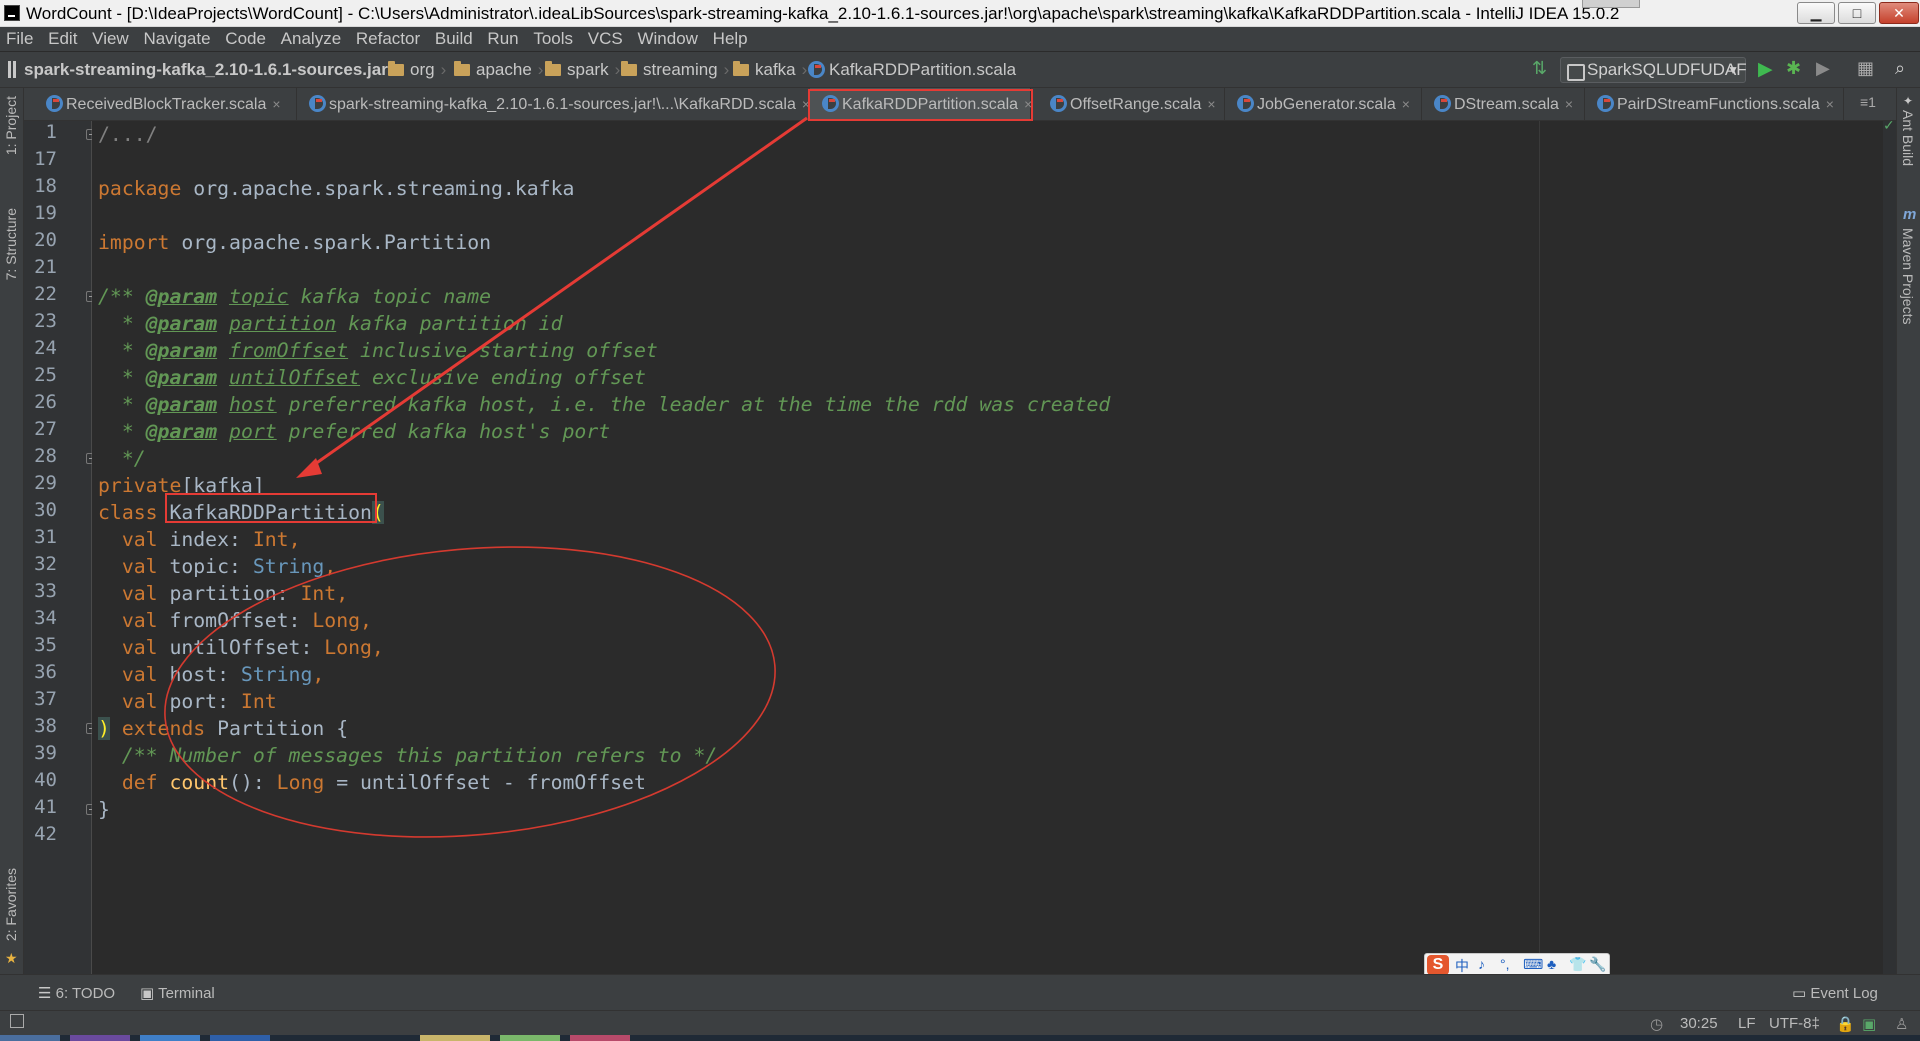  I want to click on breadcrumb-apache: apache ›, so click(501, 70).